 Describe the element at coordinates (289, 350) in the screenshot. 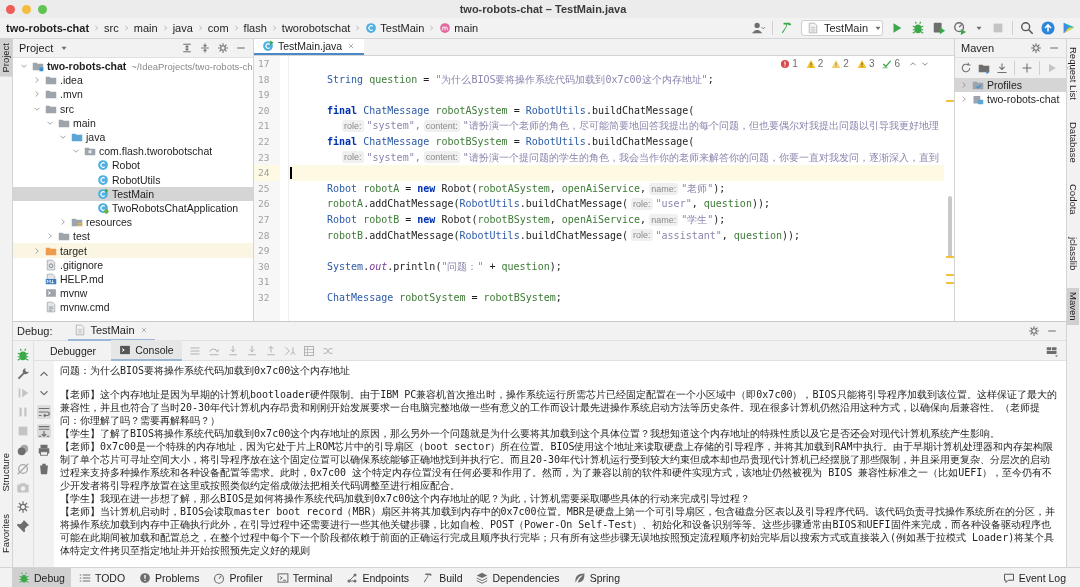

I see `run-to-cursor-icon` at that location.